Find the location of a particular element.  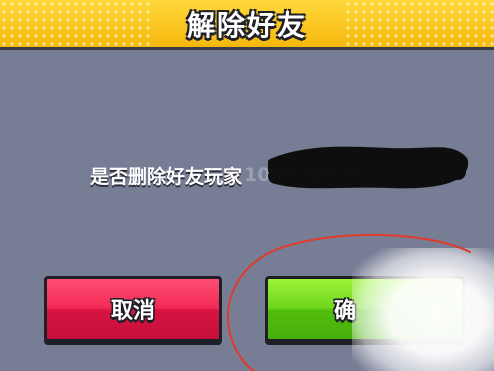

dialog-title: 解除好友 is located at coordinates (246, 25).